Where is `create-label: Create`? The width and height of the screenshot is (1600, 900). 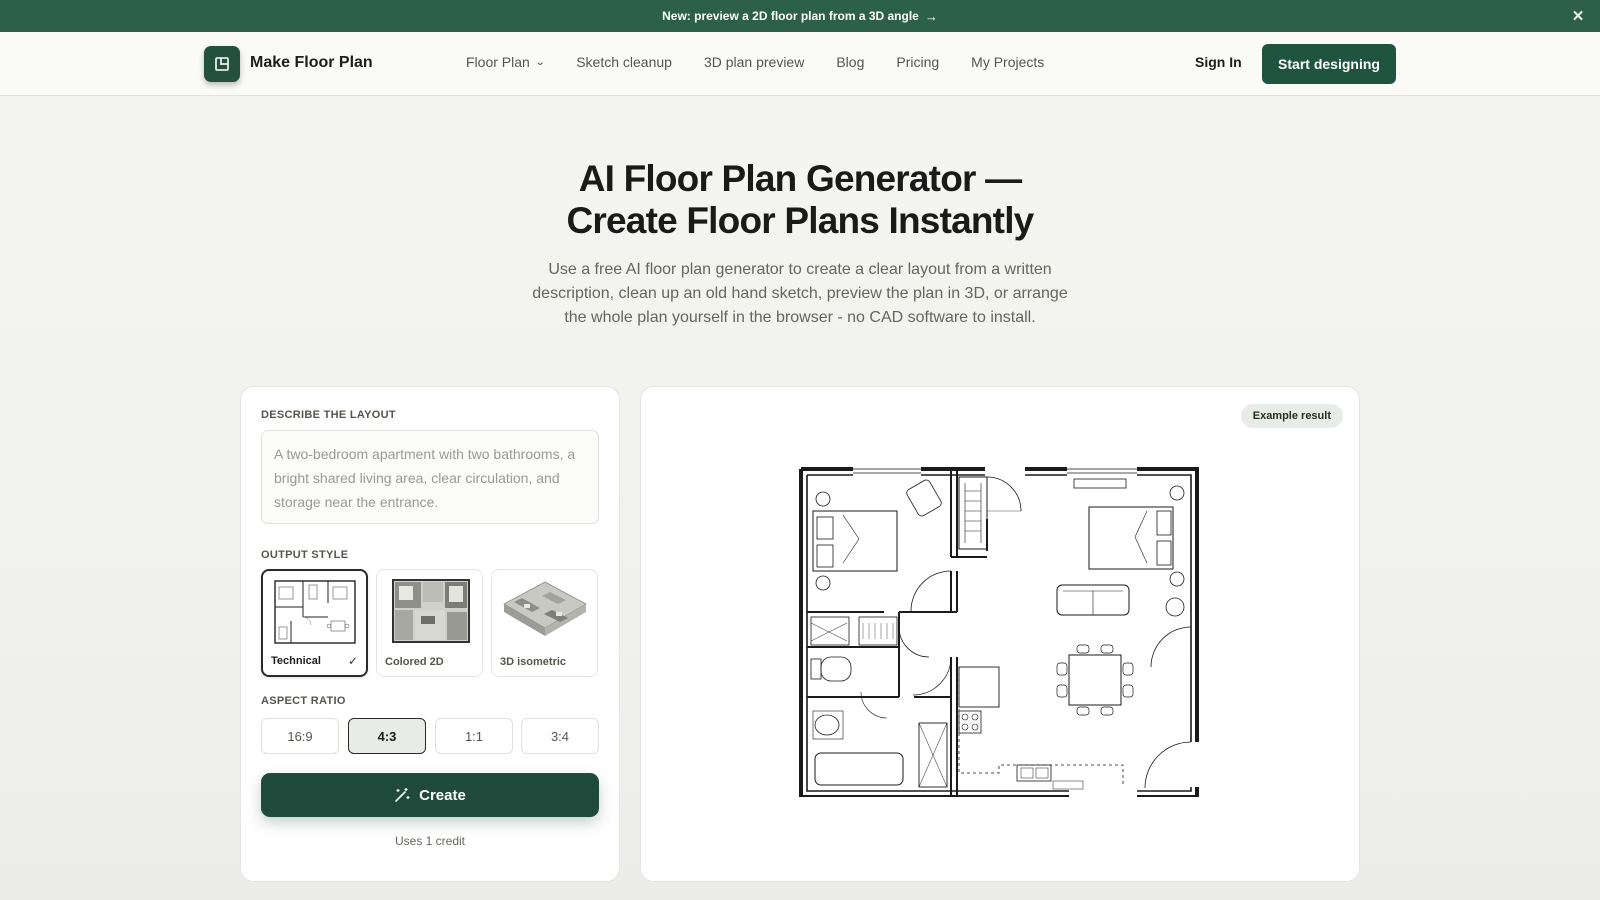
create-label: Create is located at coordinates (442, 795).